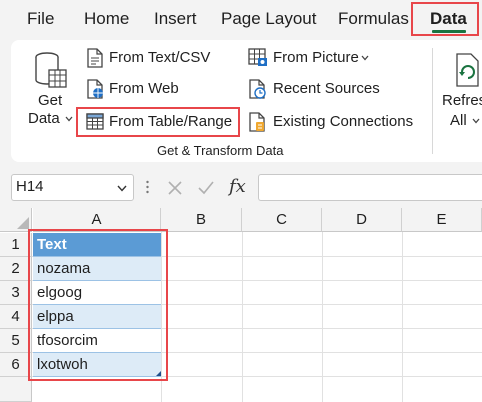 Image resolution: width=482 pixels, height=402 pixels. I want to click on column-header-e: E, so click(442, 220).